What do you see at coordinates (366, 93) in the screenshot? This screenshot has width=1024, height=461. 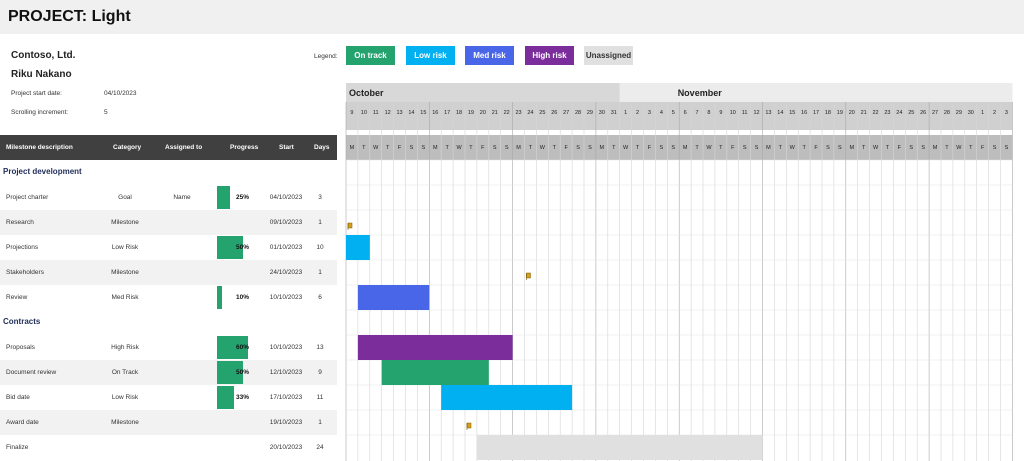 I see `month-label: October` at bounding box center [366, 93].